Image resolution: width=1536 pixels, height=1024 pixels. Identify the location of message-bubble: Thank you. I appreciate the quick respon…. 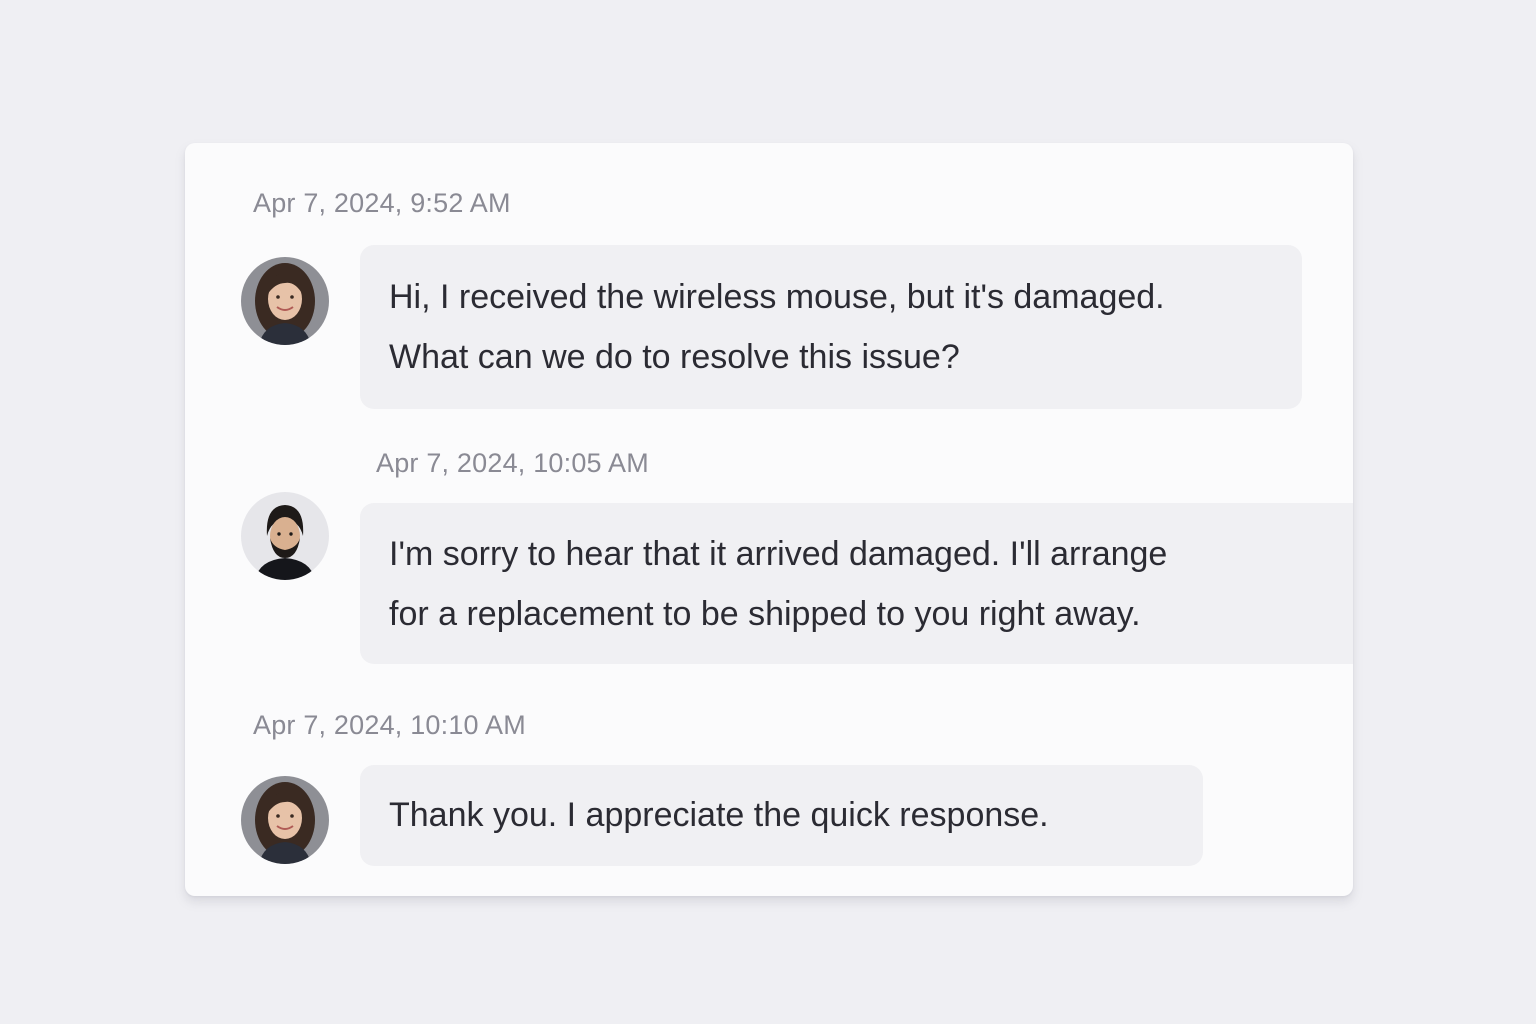
(781, 815).